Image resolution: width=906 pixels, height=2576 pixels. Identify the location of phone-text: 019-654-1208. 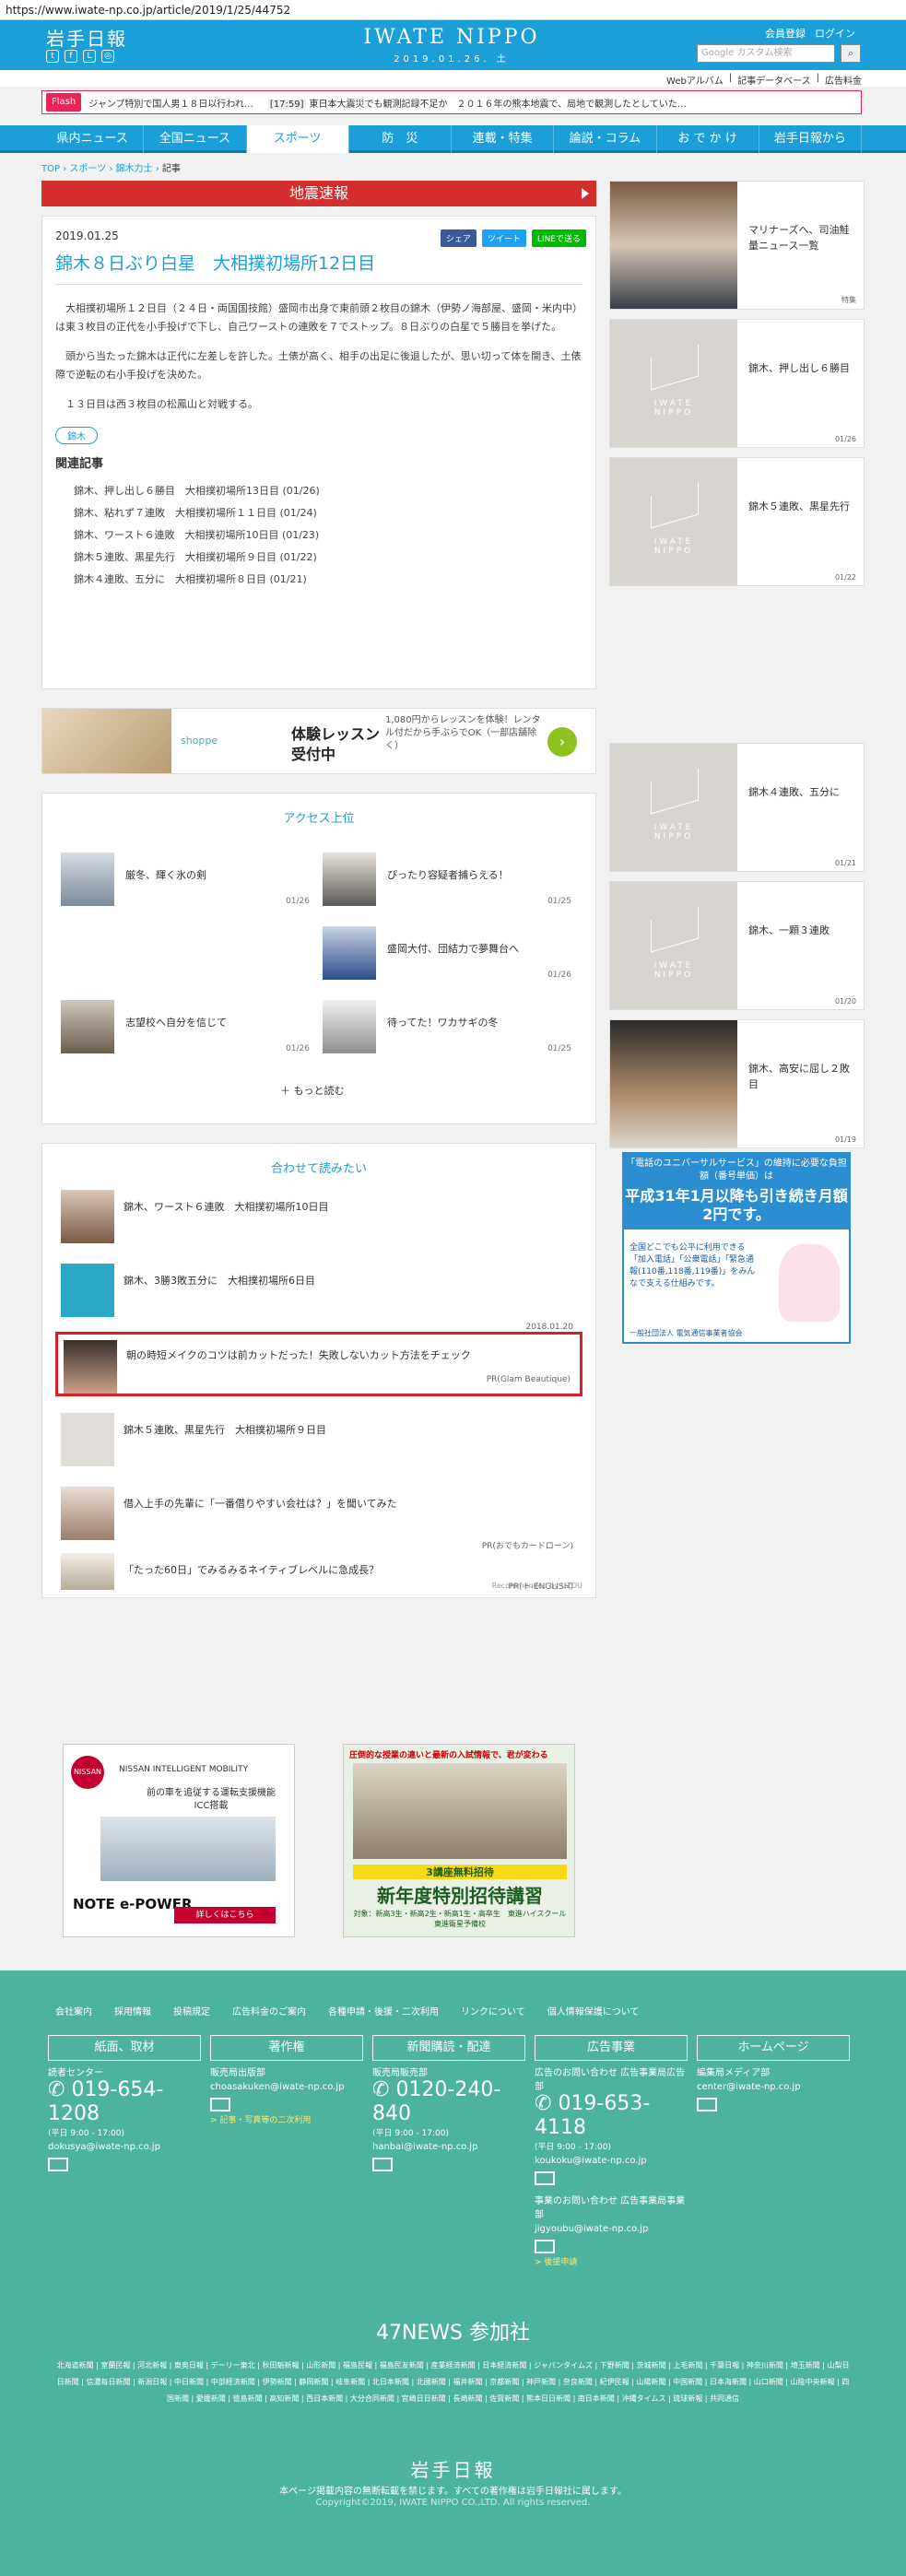
(106, 2101).